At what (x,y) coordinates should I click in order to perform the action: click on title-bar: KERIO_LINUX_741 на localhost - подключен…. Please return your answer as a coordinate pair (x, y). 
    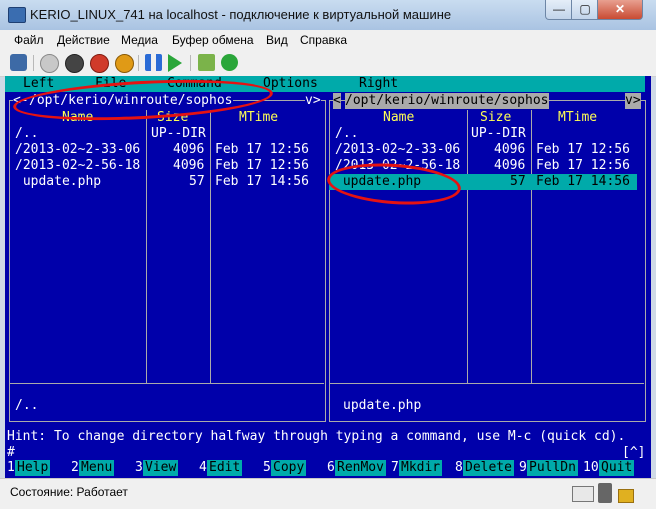
    Looking at the image, I should click on (328, 15).